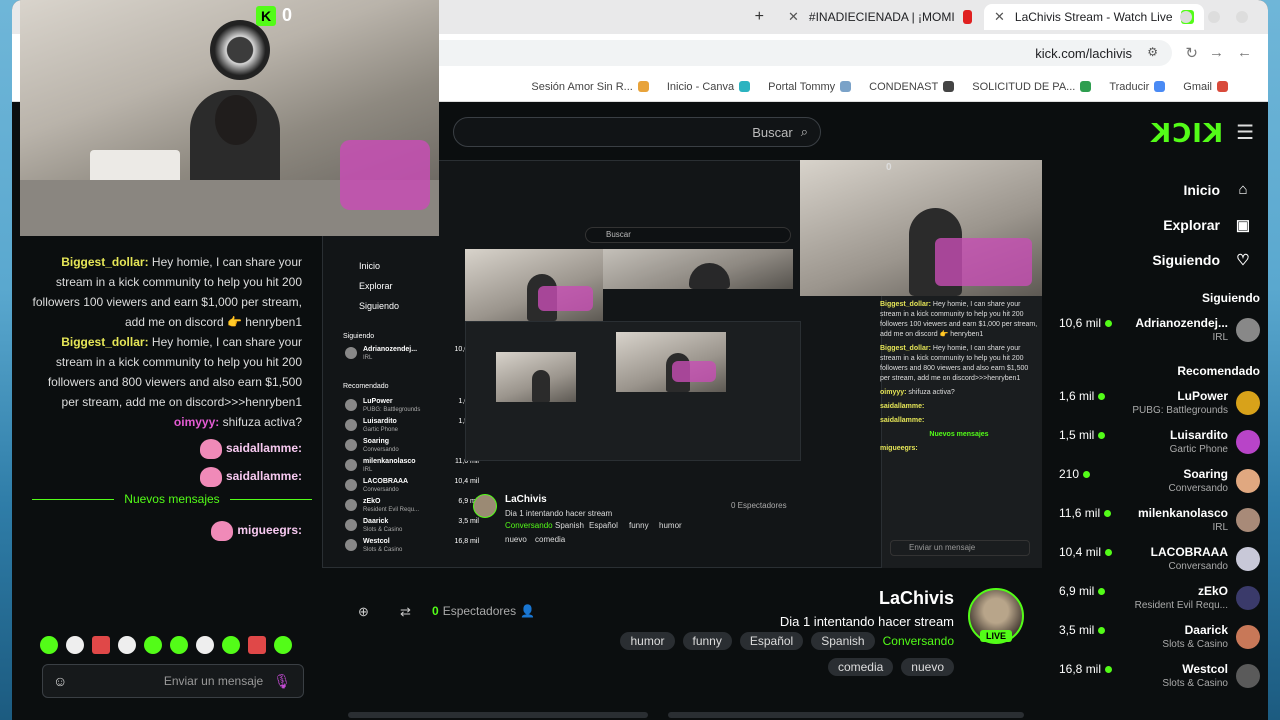 The width and height of the screenshot is (1280, 720). What do you see at coordinates (376, 441) in the screenshot?
I see `nested-channel-name: Soaring` at bounding box center [376, 441].